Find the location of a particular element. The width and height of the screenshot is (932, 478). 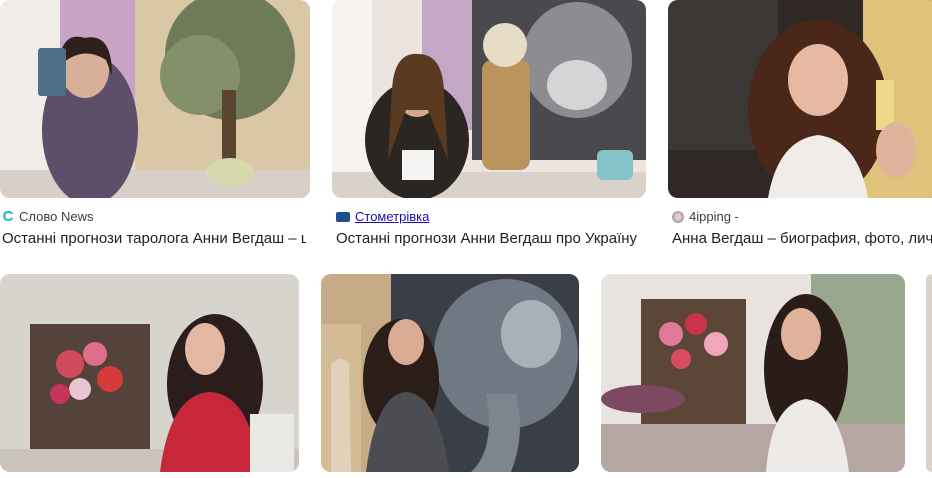

slovo-news-icon: C is located at coordinates (8, 216).